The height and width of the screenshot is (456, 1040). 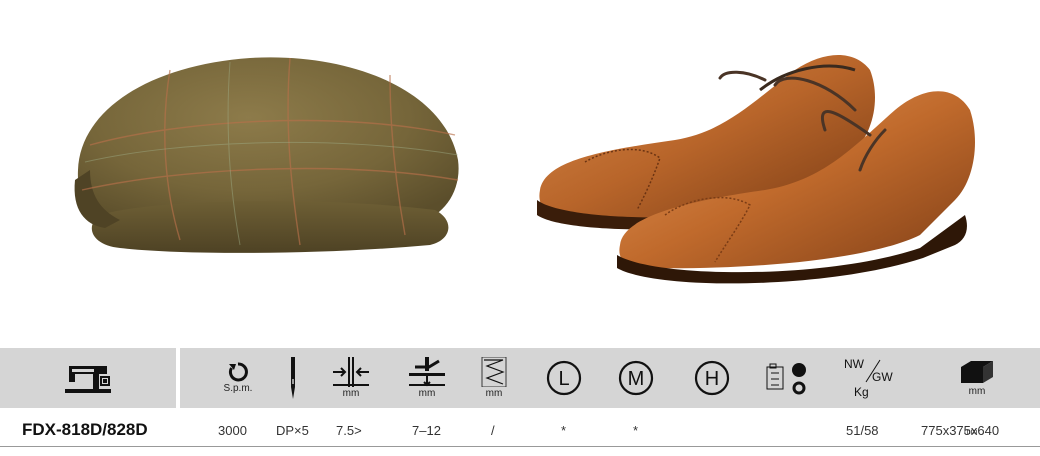 I want to click on svg-text: H, so click(x=712, y=379).